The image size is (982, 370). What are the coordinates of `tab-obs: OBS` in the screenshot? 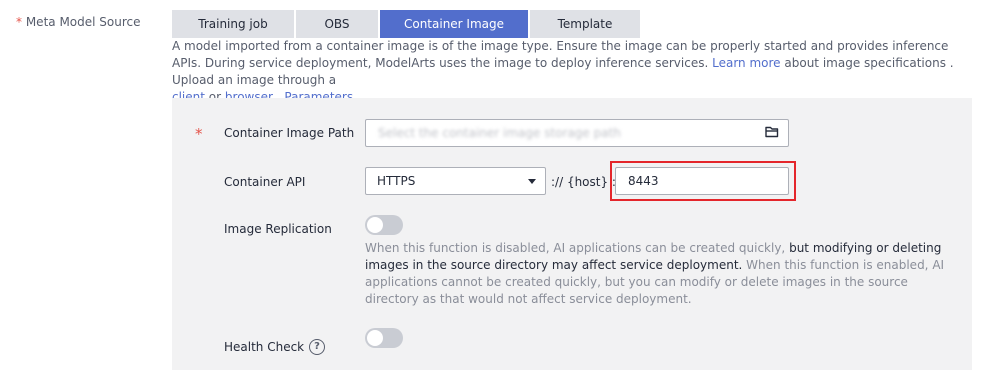 It's located at (337, 24).